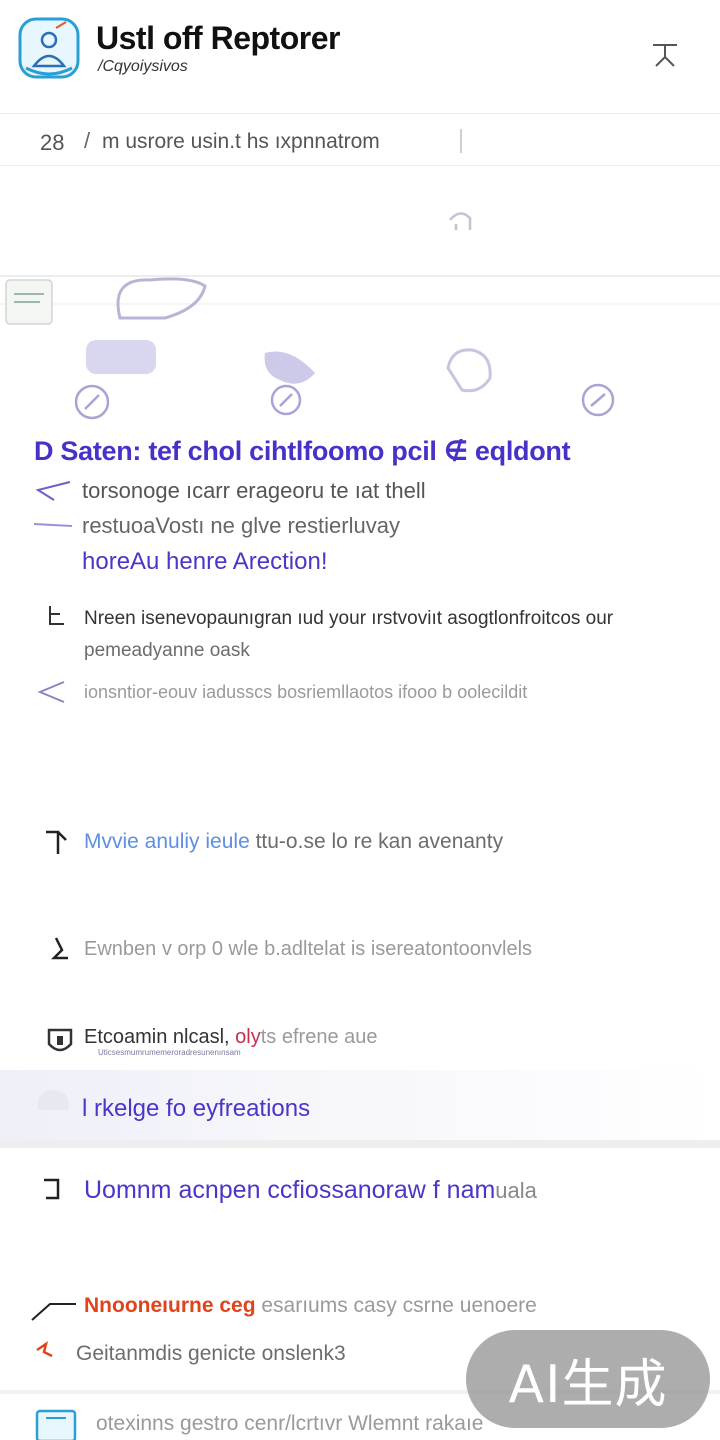 Image resolution: width=720 pixels, height=1440 pixels. What do you see at coordinates (169, 1052) in the screenshot?
I see `fine-print: Uticsesmumrumemeroradresunenınsam` at bounding box center [169, 1052].